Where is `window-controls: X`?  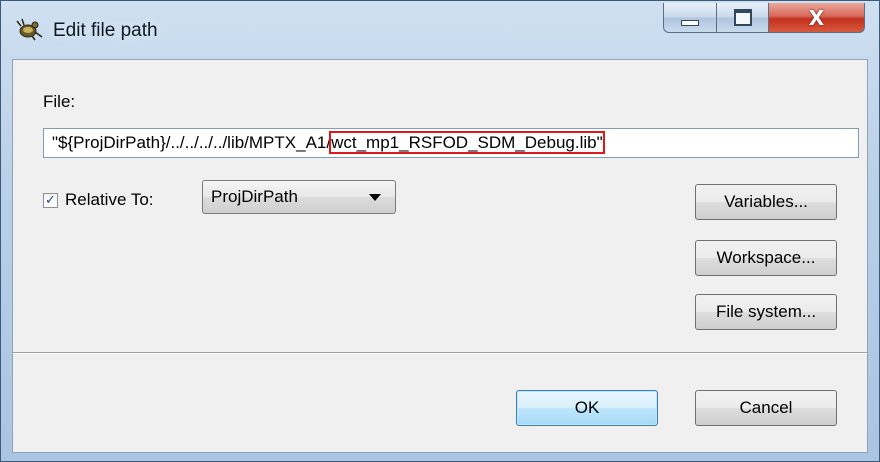 window-controls: X is located at coordinates (764, 20).